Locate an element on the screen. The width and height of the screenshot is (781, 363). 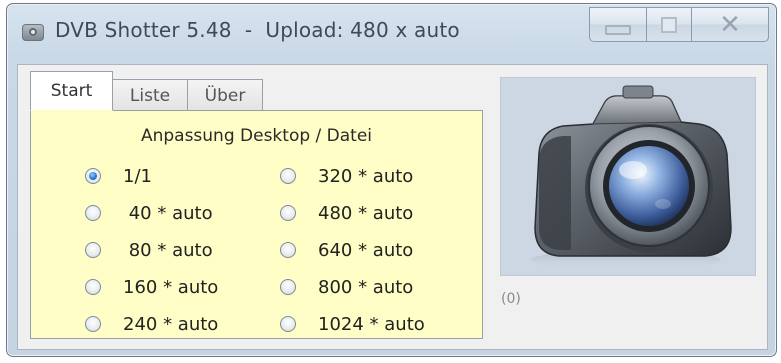
close-button: ✕ is located at coordinates (730, 24).